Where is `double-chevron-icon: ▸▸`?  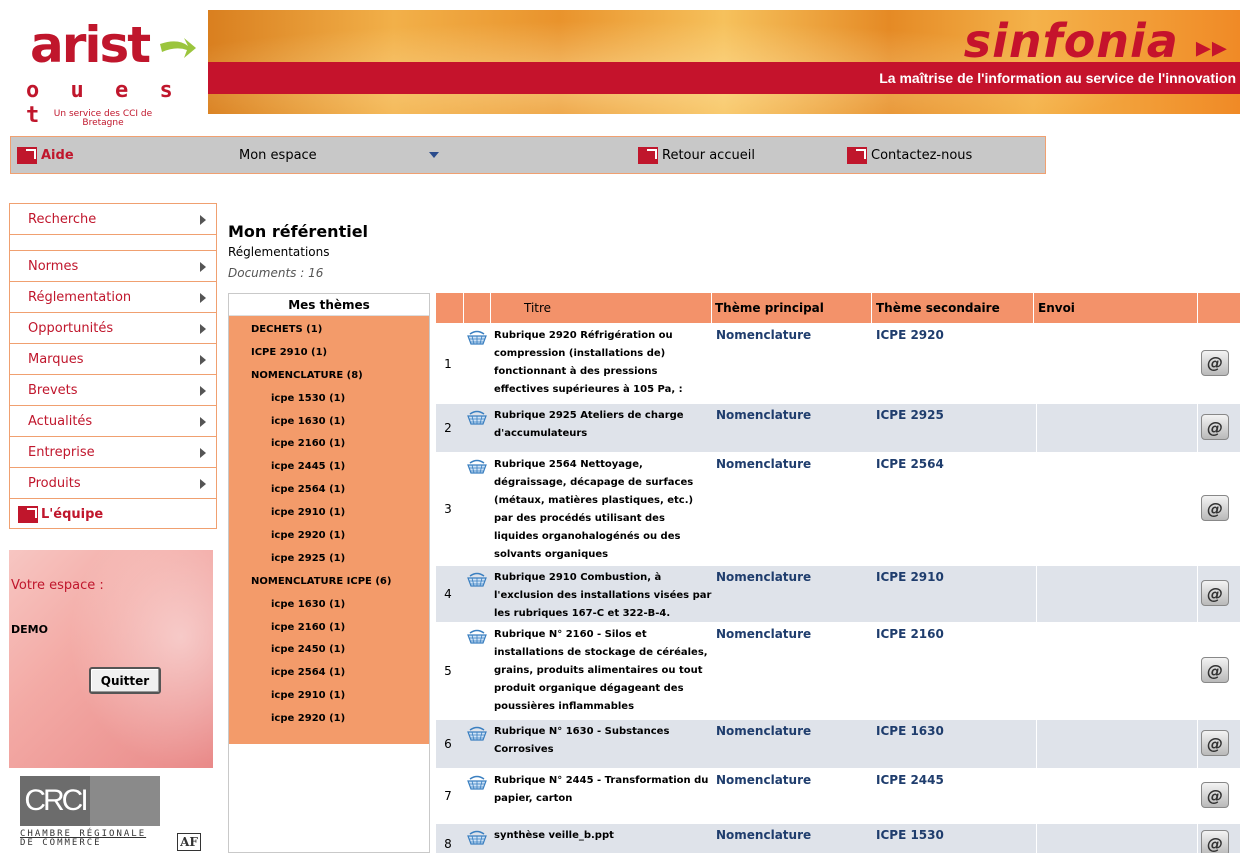
double-chevron-icon: ▸▸ is located at coordinates (1211, 47).